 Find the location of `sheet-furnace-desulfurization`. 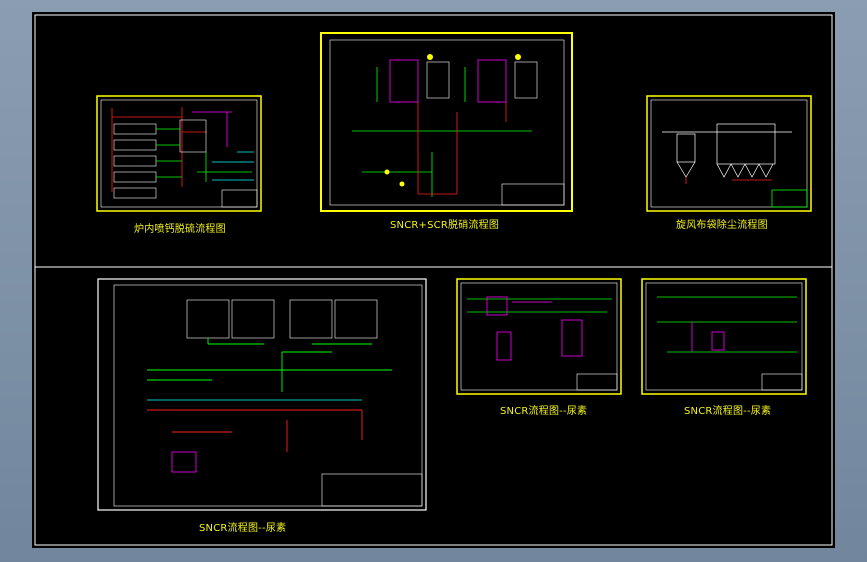

sheet-furnace-desulfurization is located at coordinates (179, 153).